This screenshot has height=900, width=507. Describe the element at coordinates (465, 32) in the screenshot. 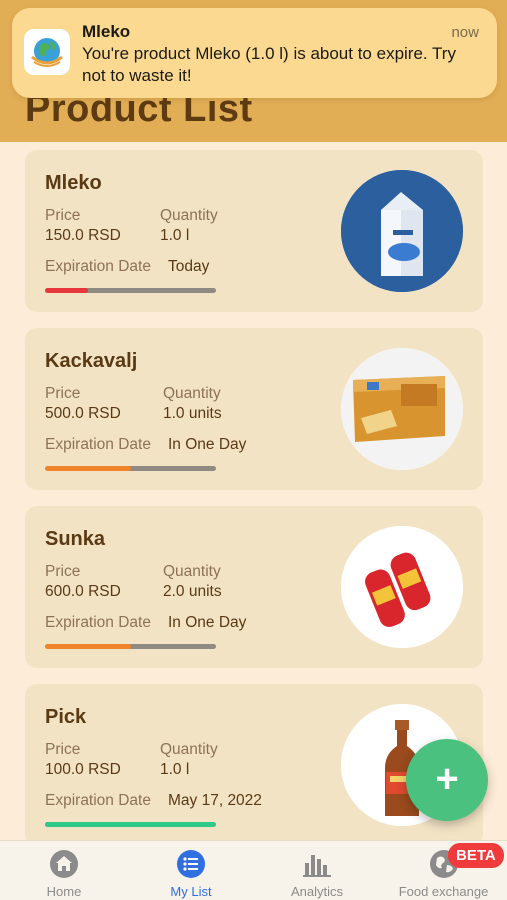

I see `notification-time: now` at that location.